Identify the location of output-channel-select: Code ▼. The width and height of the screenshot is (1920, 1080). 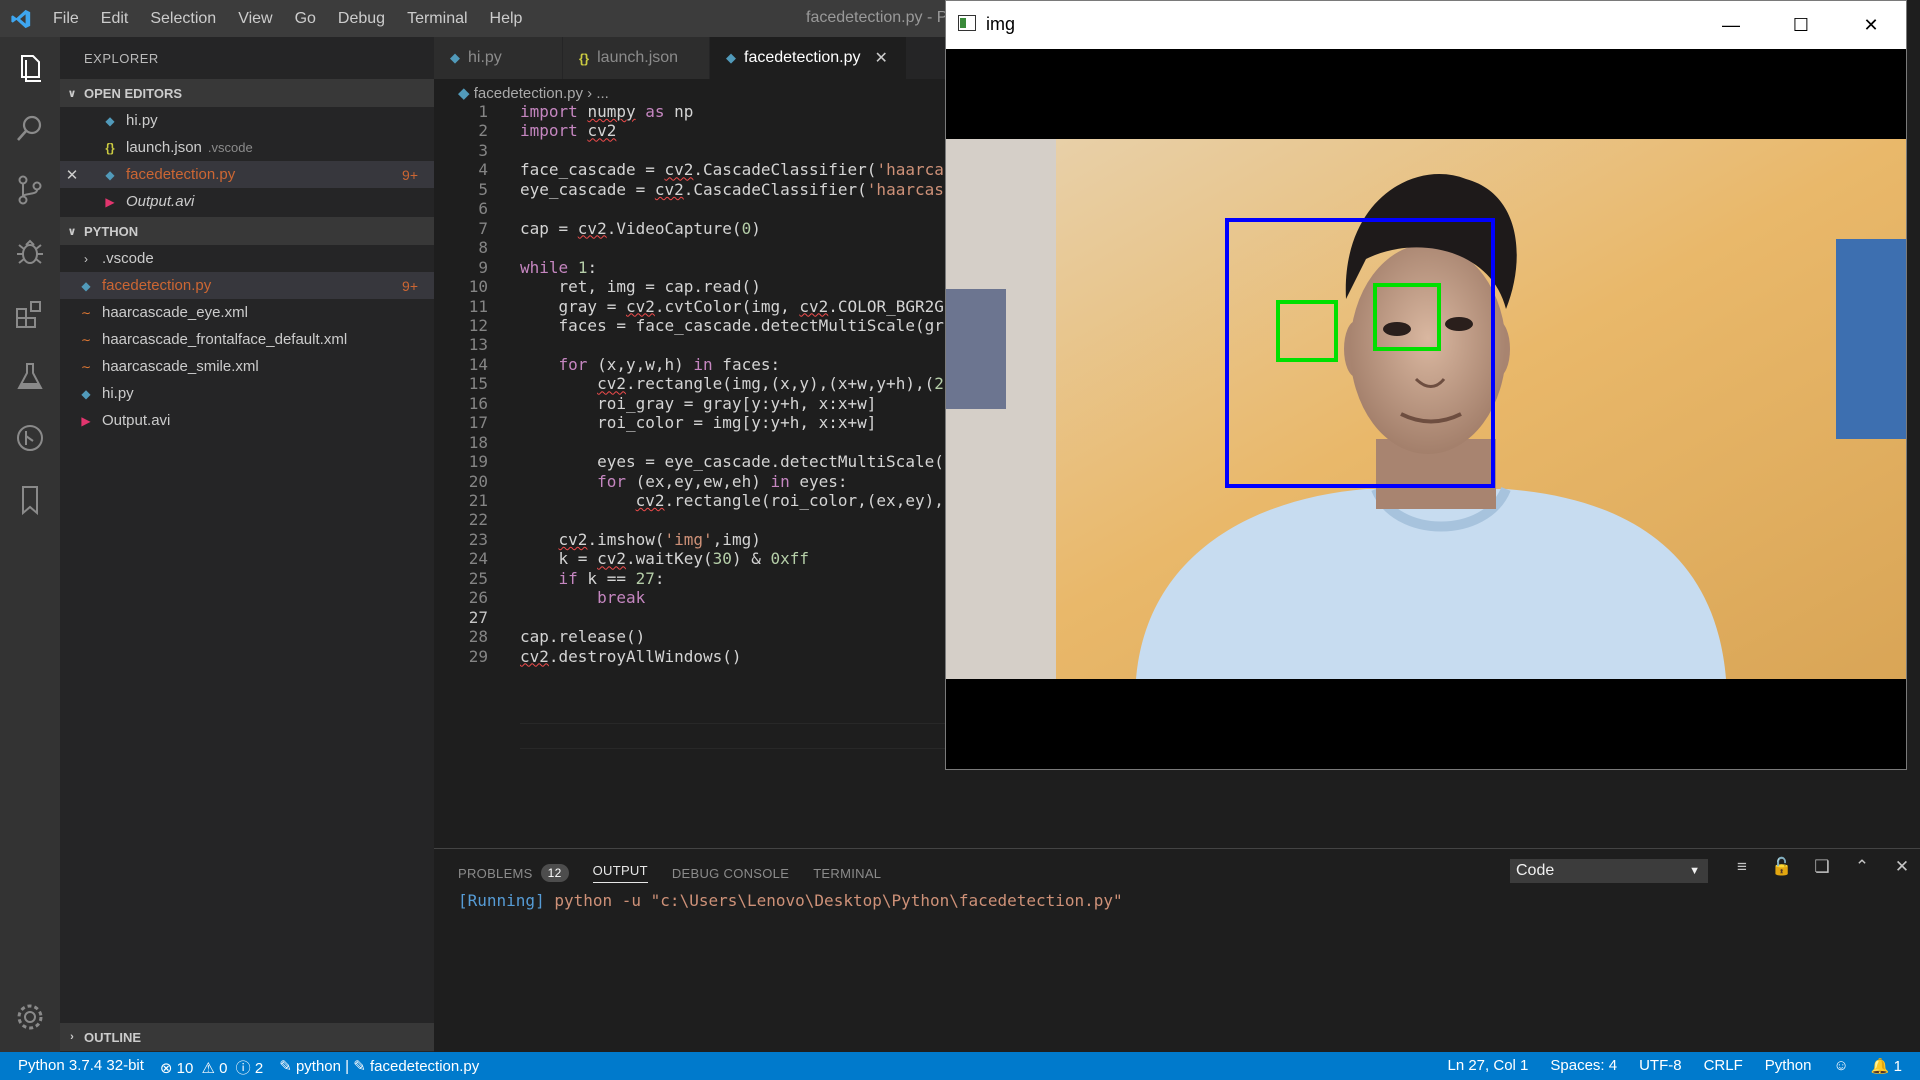
(1609, 871).